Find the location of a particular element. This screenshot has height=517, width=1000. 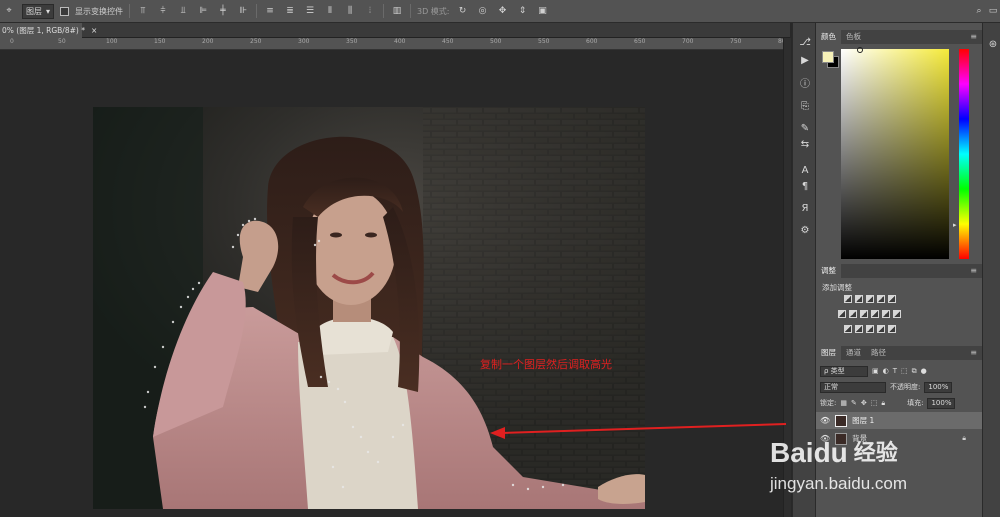

filter-smart-icon: ⧉ is located at coordinates (914, 371).